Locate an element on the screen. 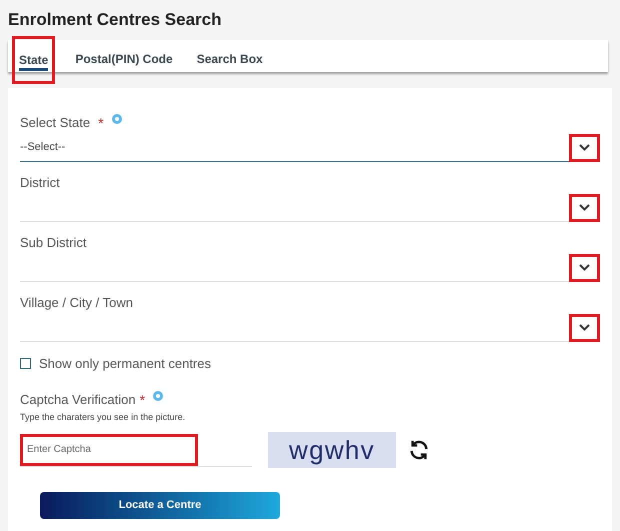  captcha-image: wgwhv is located at coordinates (332, 450).